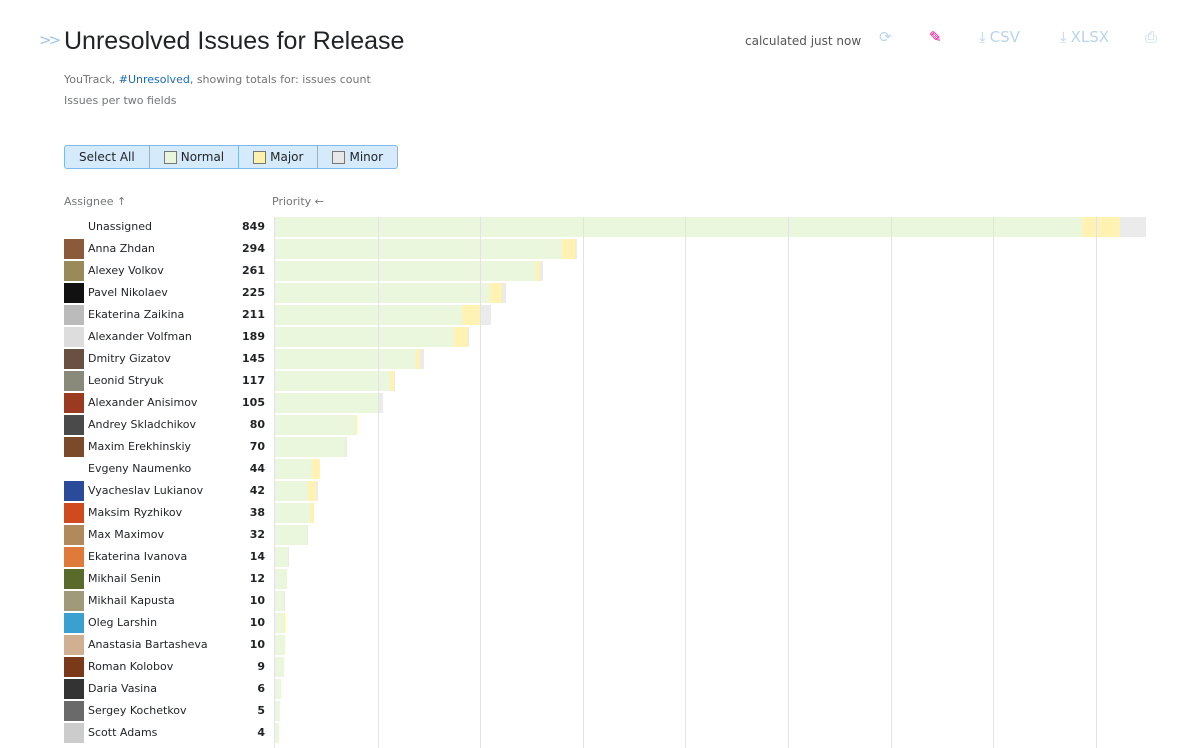 The image size is (1193, 748). Describe the element at coordinates (126, 534) in the screenshot. I see `assignee-name: Max Maximov` at that location.